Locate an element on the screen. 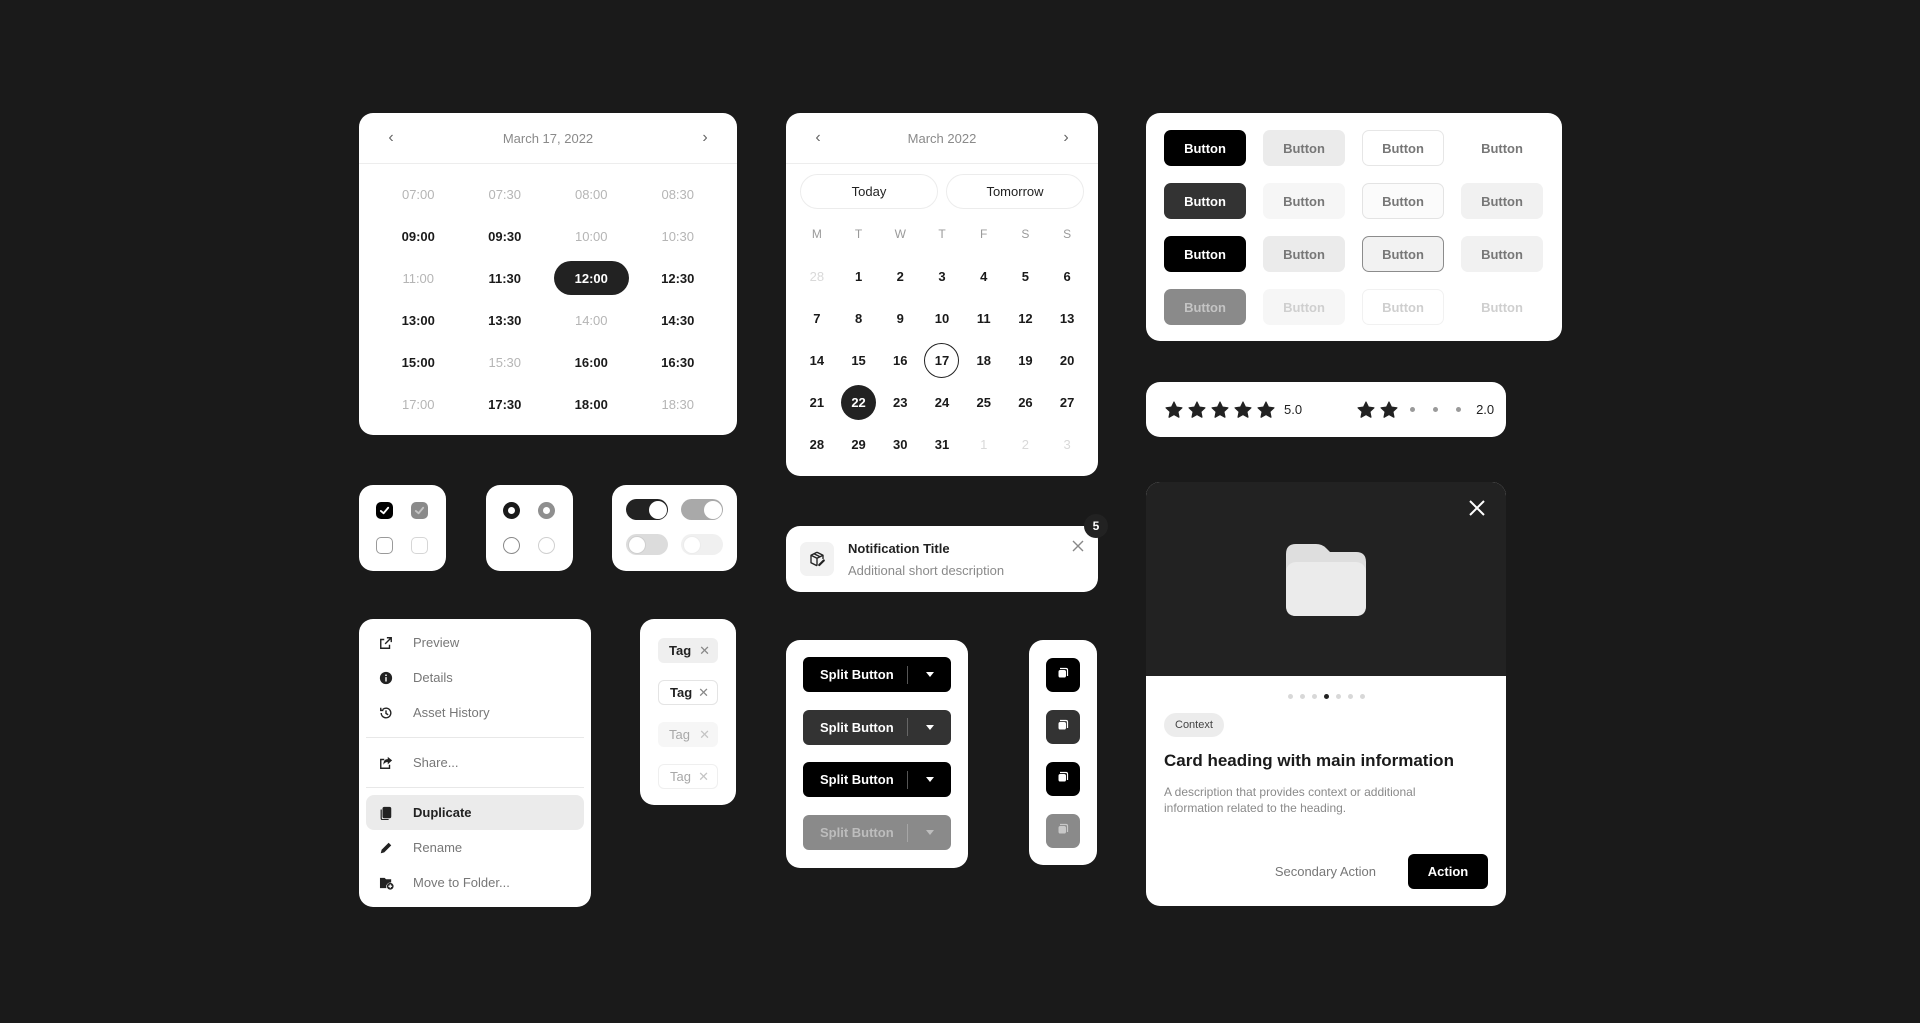  time-slot: 17:30 is located at coordinates (505, 404).